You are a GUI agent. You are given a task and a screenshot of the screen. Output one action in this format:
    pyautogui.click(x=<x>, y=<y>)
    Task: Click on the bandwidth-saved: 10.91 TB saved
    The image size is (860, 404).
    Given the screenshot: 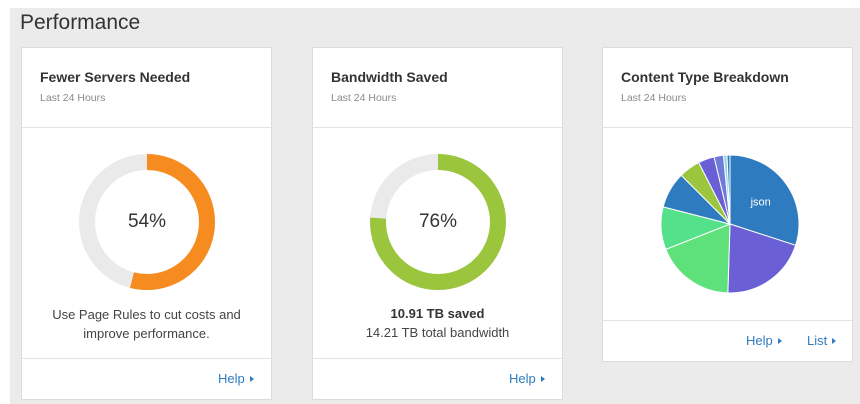 What is the action you would take?
    pyautogui.click(x=437, y=313)
    